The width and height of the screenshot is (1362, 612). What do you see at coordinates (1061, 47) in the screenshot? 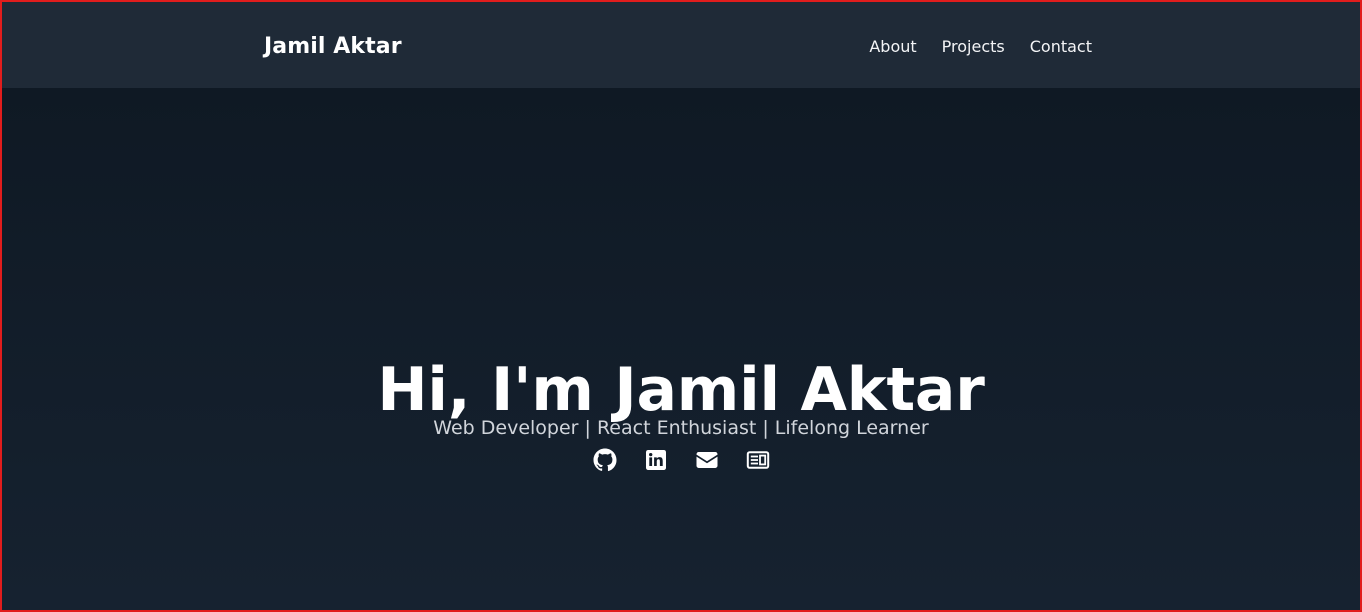
I see `nav-link-contact: Contact` at bounding box center [1061, 47].